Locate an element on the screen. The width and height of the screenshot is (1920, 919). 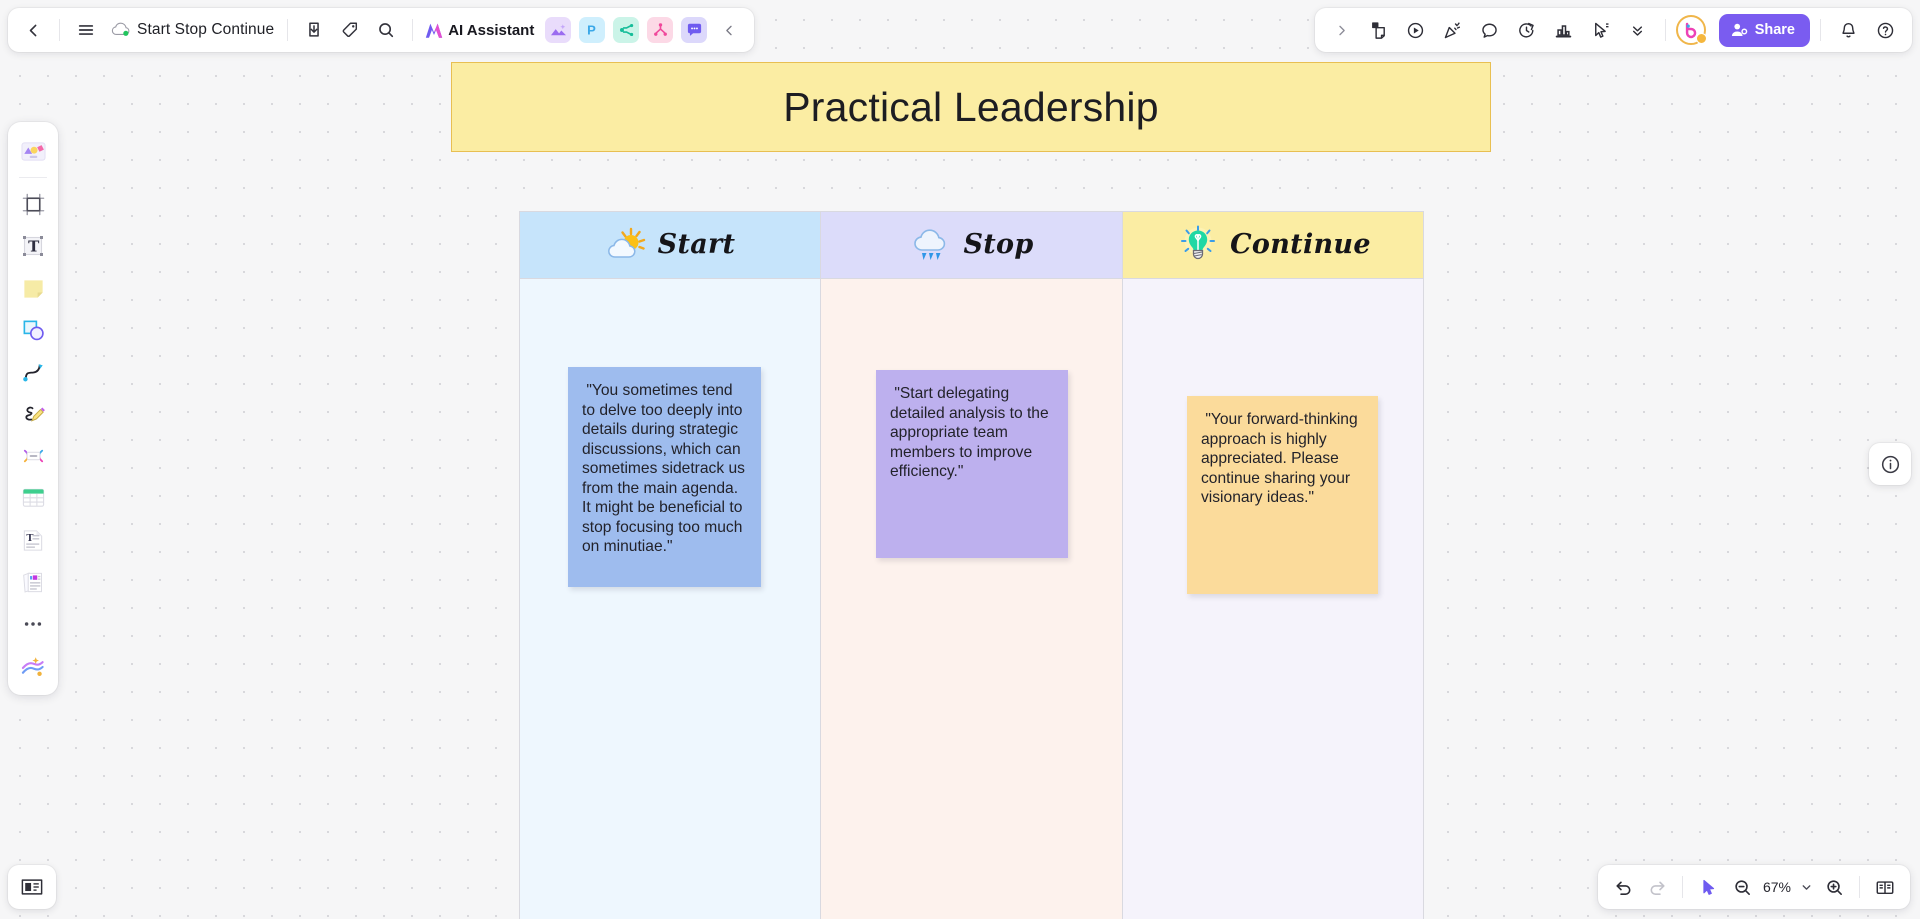
chevron-down-icon is located at coordinates (1806, 887).